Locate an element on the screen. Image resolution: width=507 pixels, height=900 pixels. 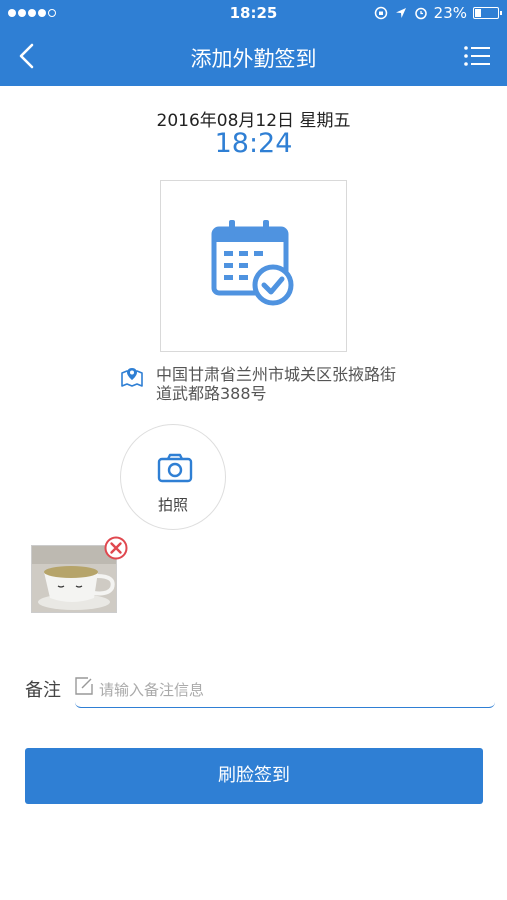
camera-icon is located at coordinates (175, 468).